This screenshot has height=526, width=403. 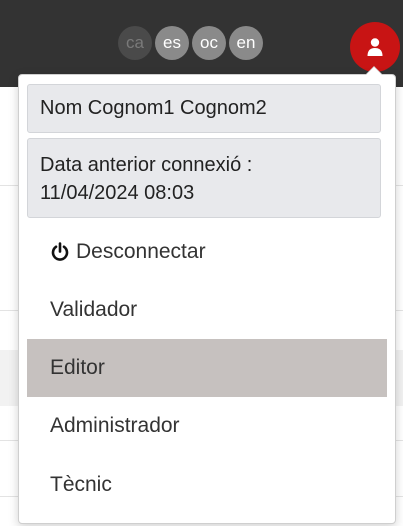 What do you see at coordinates (209, 43) in the screenshot?
I see `language-oc: oc` at bounding box center [209, 43].